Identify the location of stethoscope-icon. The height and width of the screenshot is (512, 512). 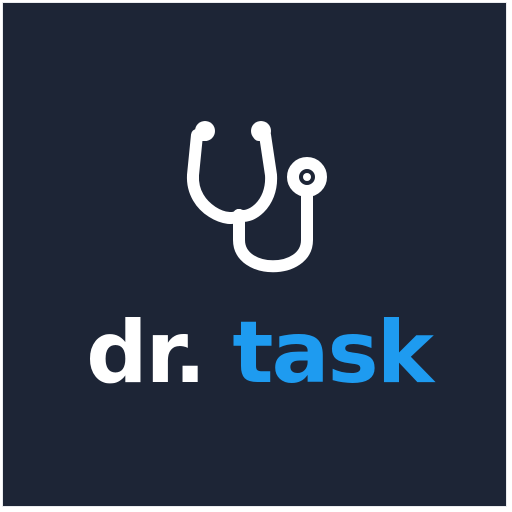
(257, 197).